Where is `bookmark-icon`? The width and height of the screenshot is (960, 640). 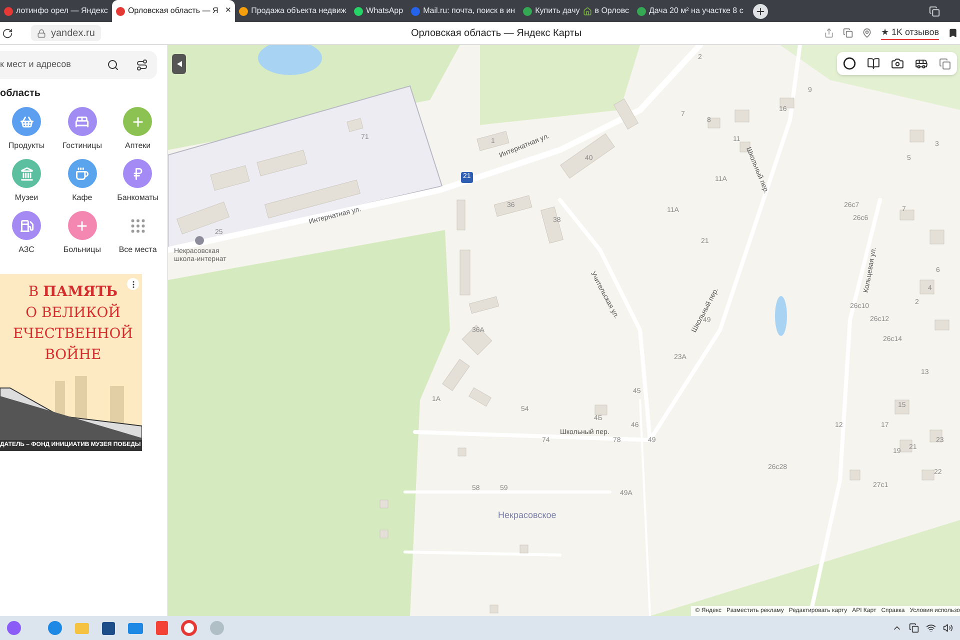 bookmark-icon is located at coordinates (953, 33).